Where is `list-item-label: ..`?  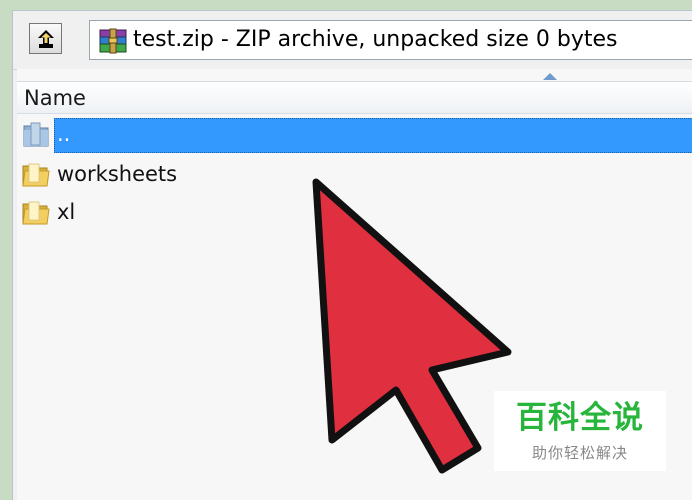 list-item-label: .. is located at coordinates (64, 134).